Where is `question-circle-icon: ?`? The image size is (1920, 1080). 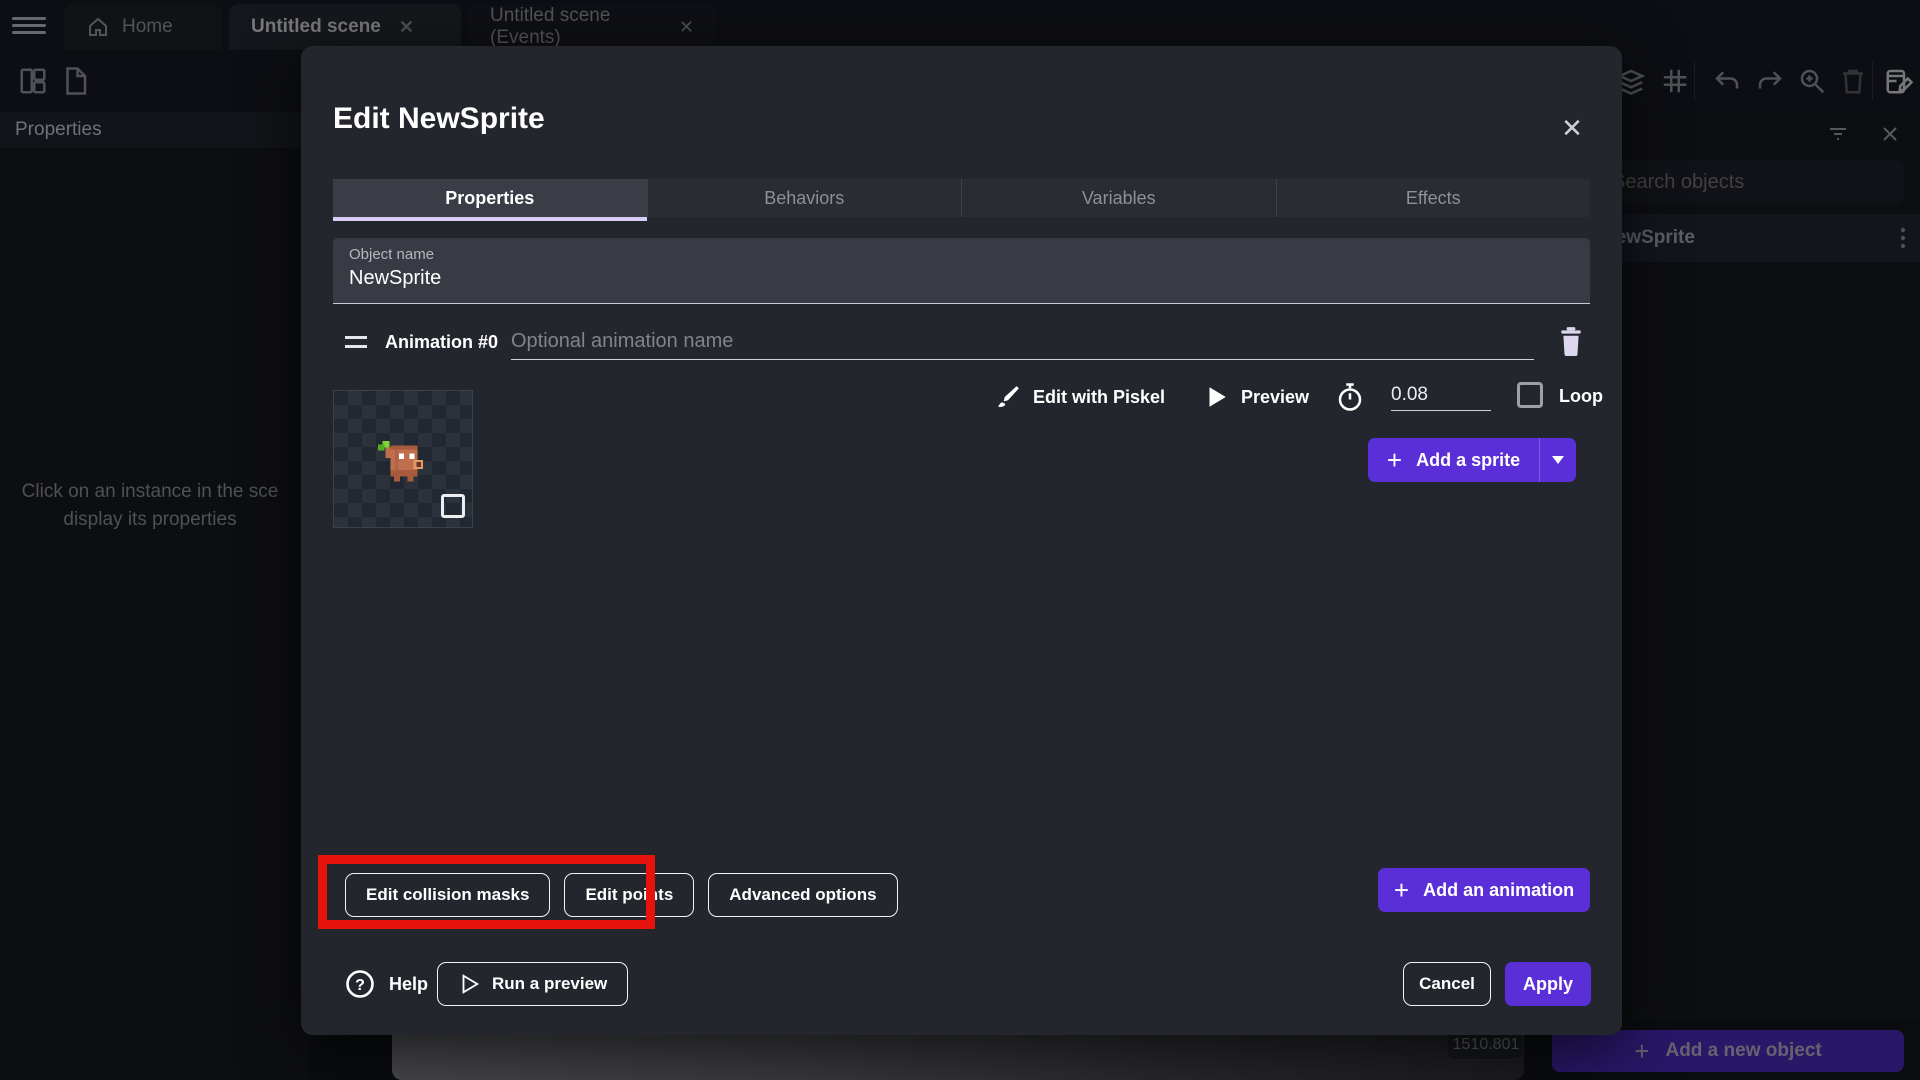 question-circle-icon: ? is located at coordinates (360, 984).